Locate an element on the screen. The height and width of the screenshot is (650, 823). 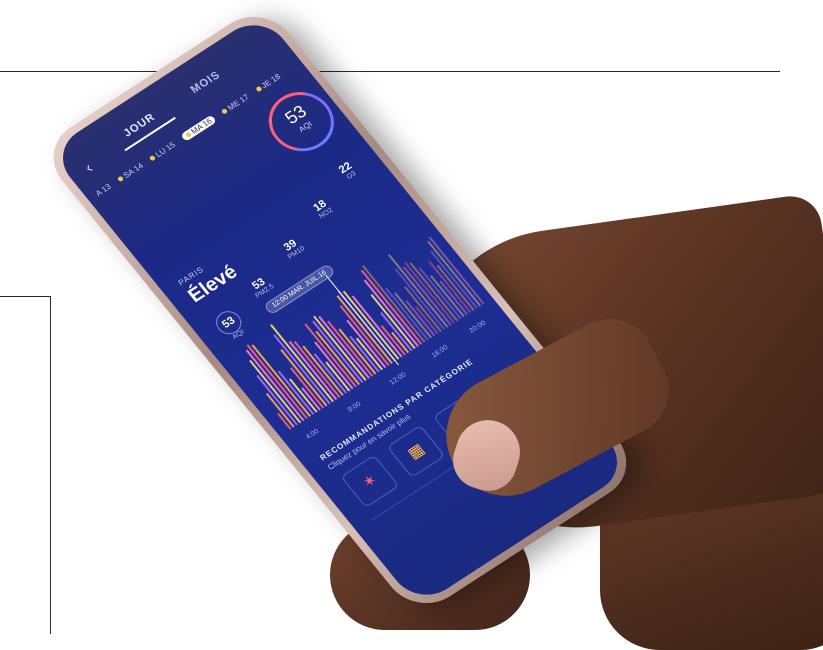
day-item: LU 15 is located at coordinates (162, 151).